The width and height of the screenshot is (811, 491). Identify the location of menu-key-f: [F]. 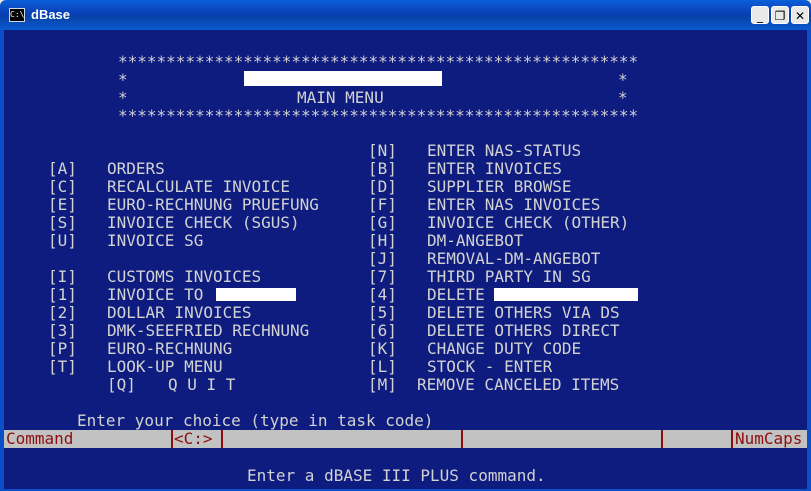
(382, 204).